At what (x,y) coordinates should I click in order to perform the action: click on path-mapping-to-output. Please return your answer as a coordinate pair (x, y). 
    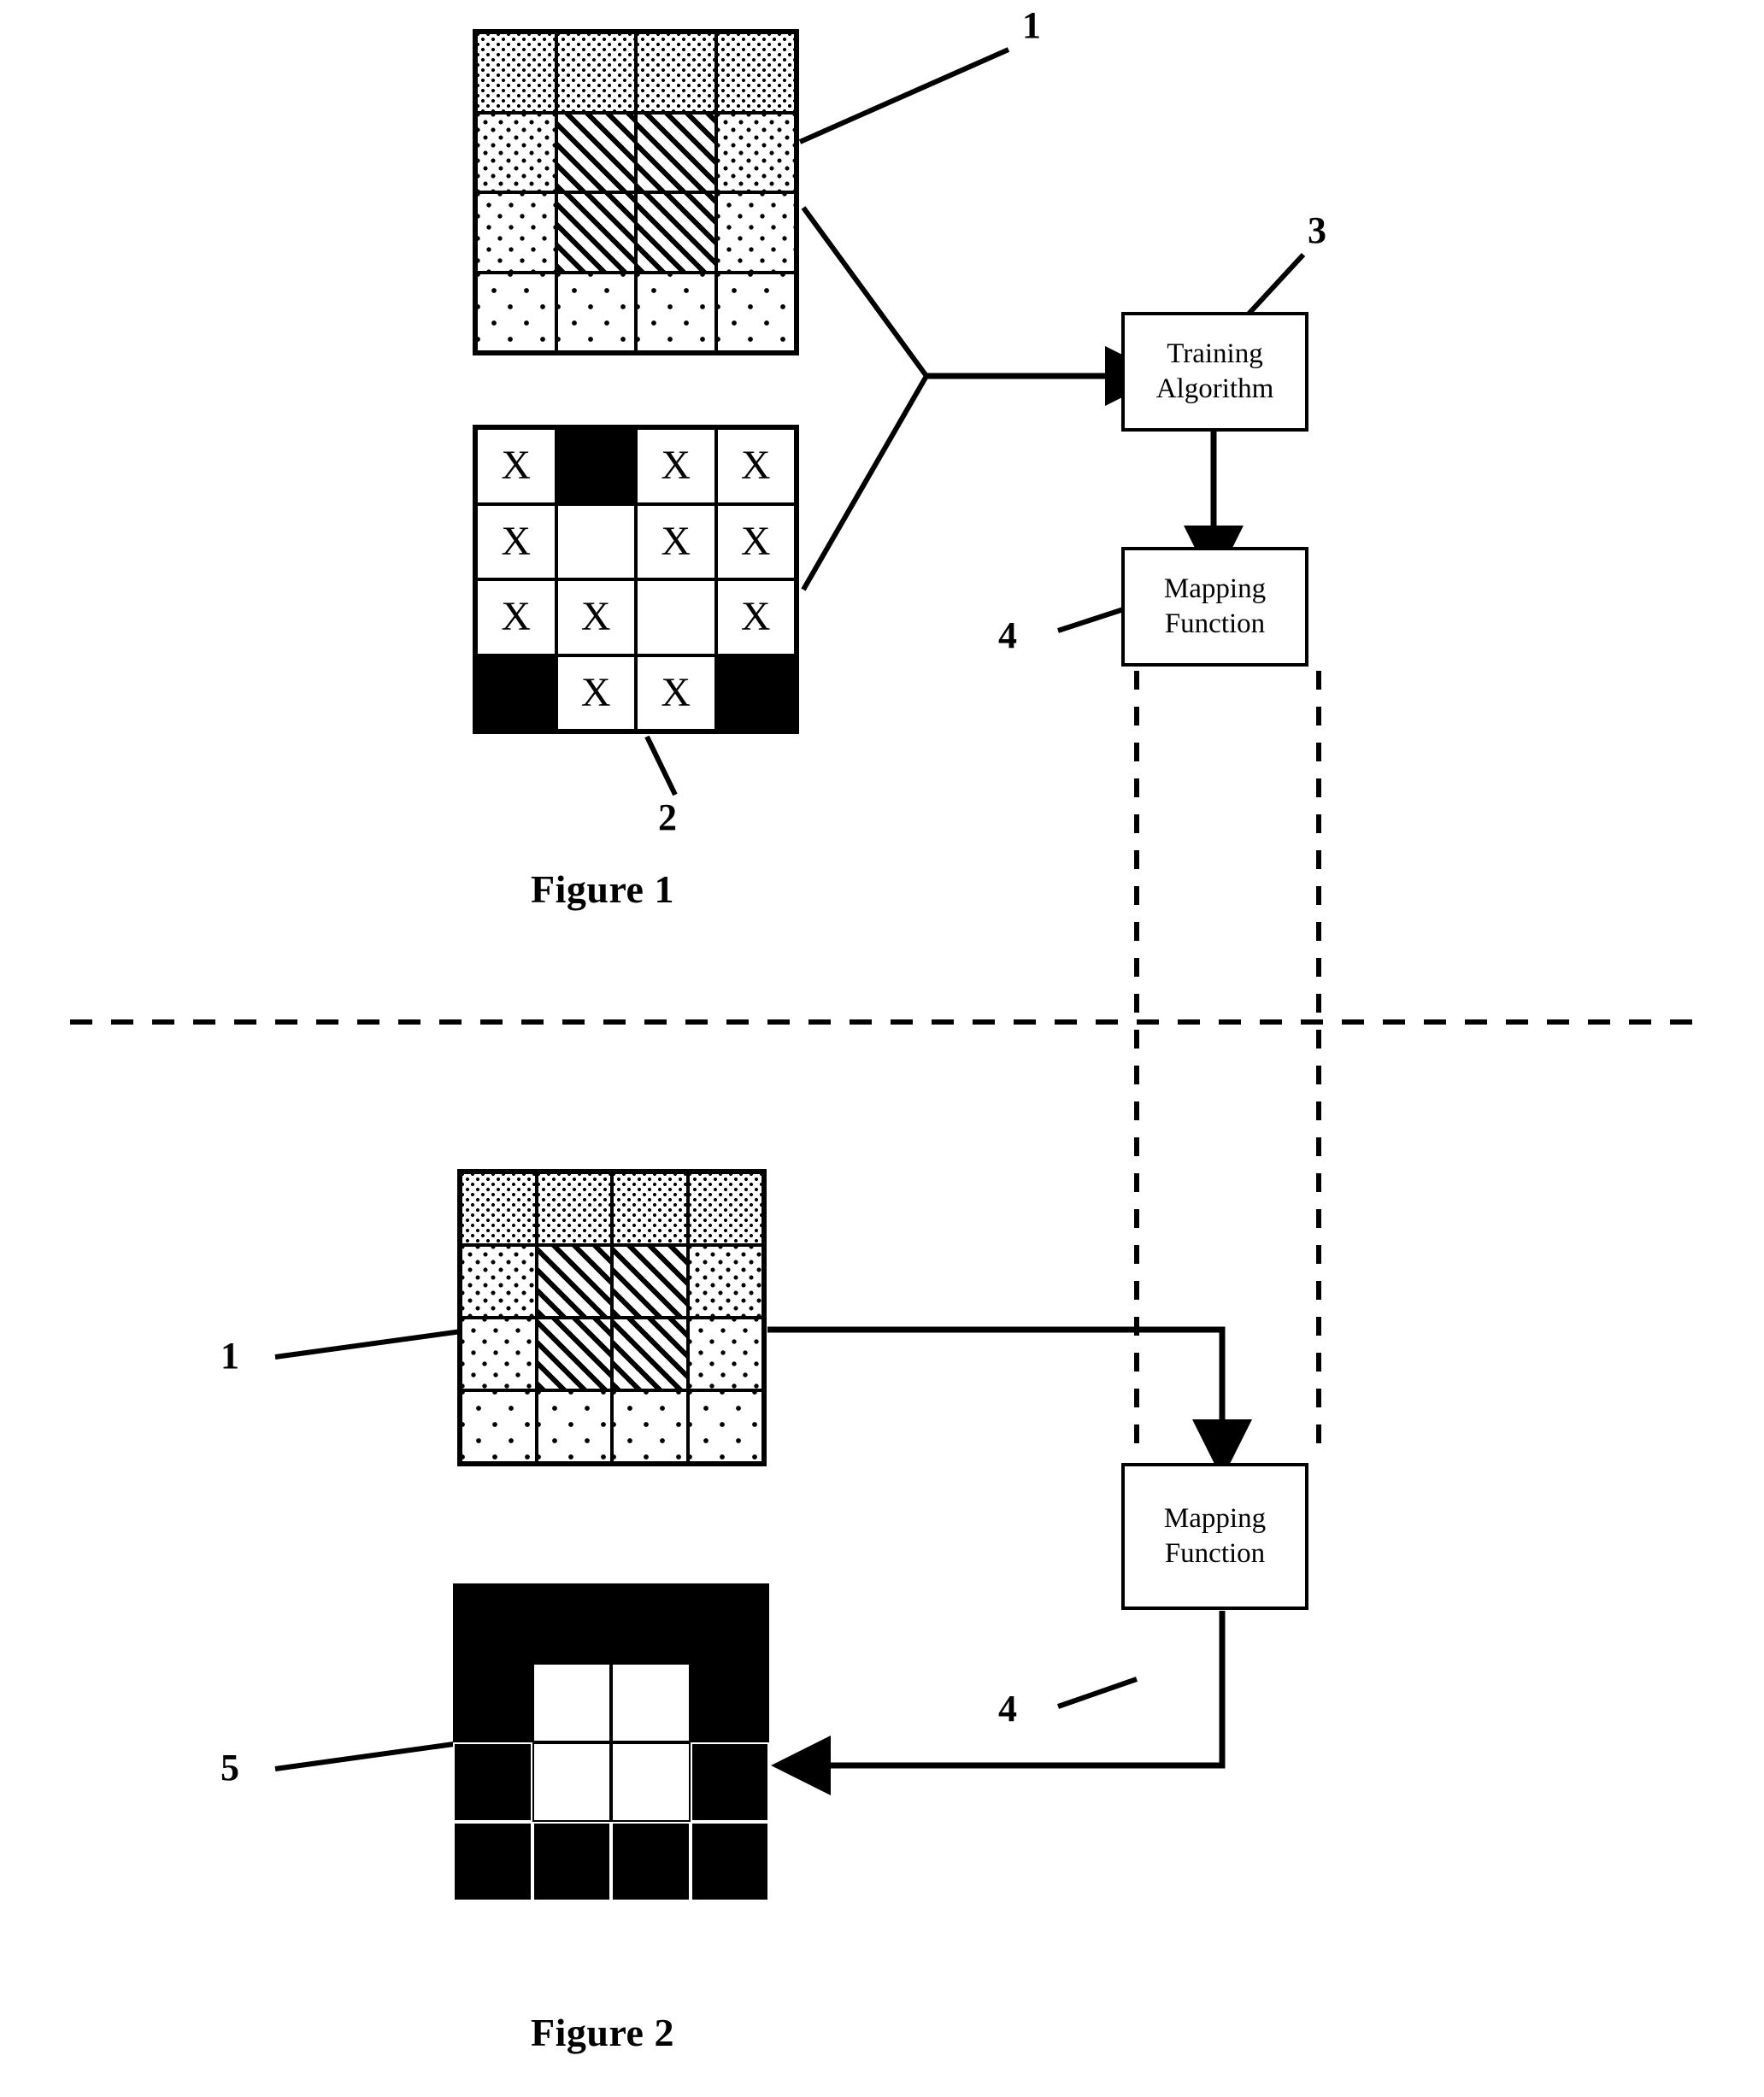
    Looking at the image, I should click on (998, 1703).